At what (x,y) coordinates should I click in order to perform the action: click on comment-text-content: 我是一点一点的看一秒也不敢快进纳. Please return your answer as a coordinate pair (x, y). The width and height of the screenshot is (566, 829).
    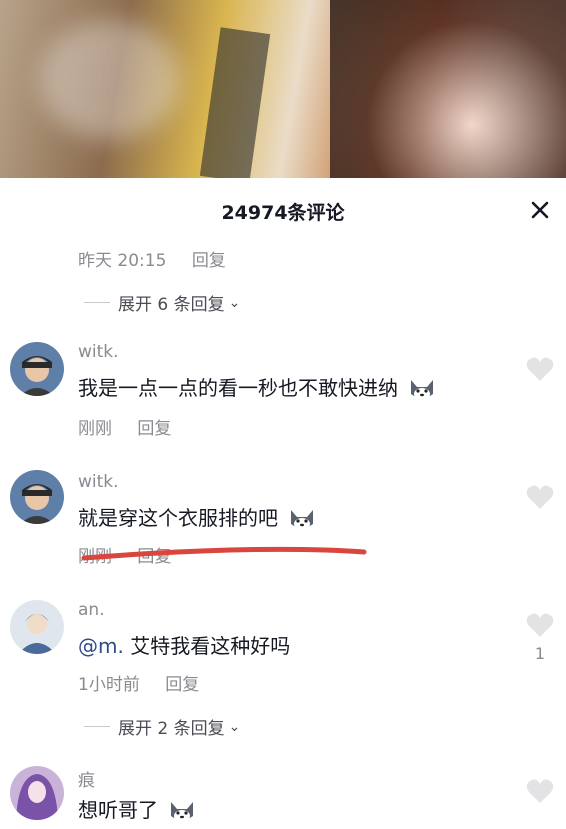
    Looking at the image, I should click on (238, 388).